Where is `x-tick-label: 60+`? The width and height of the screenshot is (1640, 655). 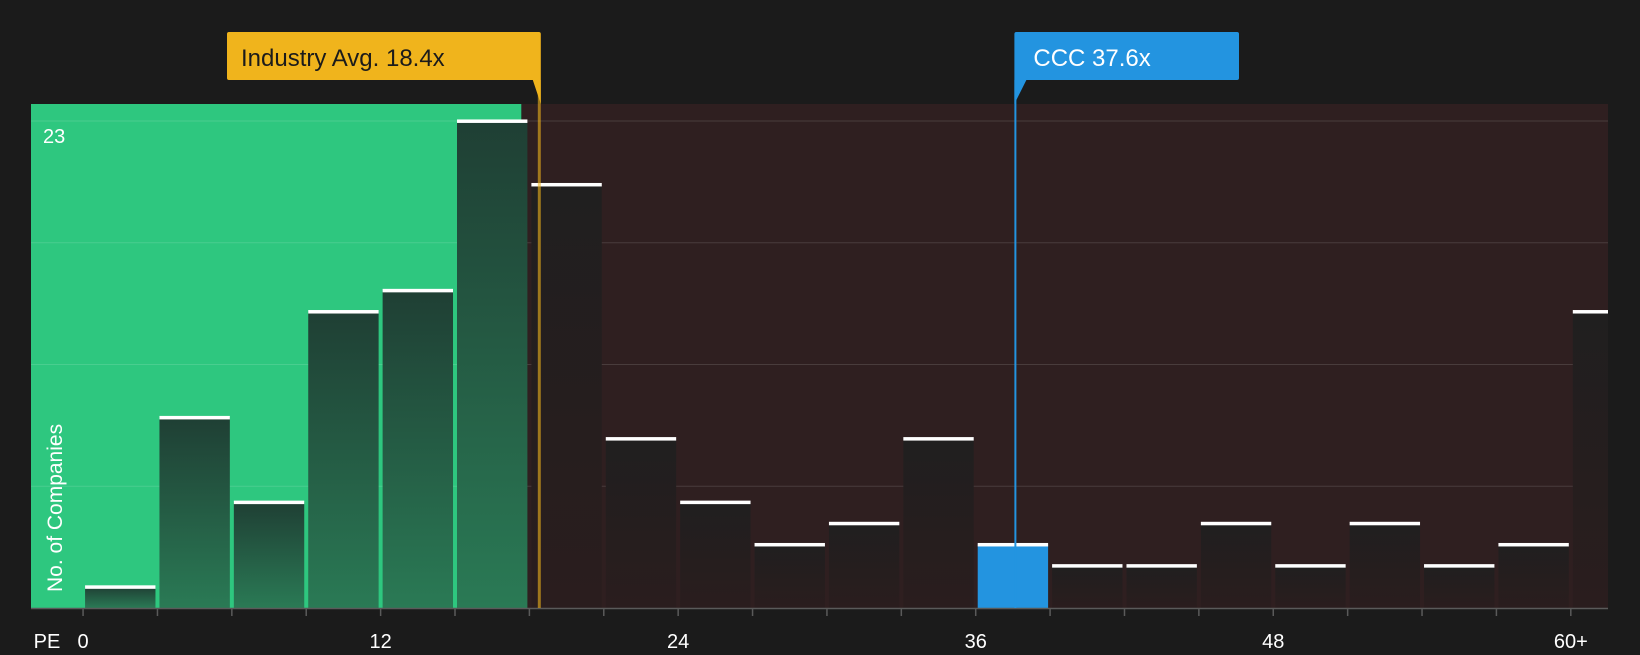 x-tick-label: 60+ is located at coordinates (1571, 640).